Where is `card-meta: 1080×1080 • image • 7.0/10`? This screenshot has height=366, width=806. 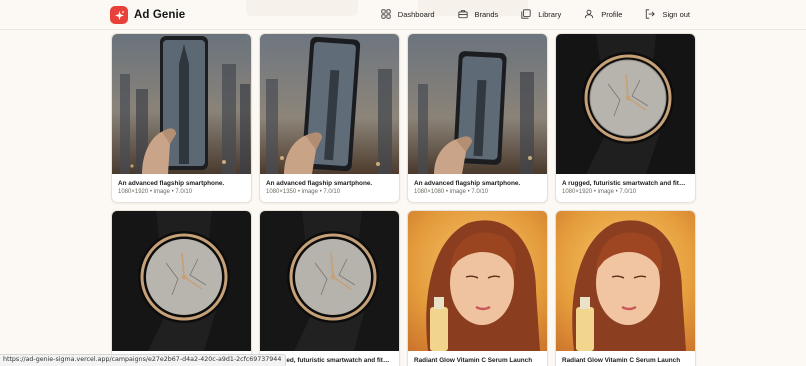 card-meta: 1080×1080 • image • 7.0/10 is located at coordinates (451, 192).